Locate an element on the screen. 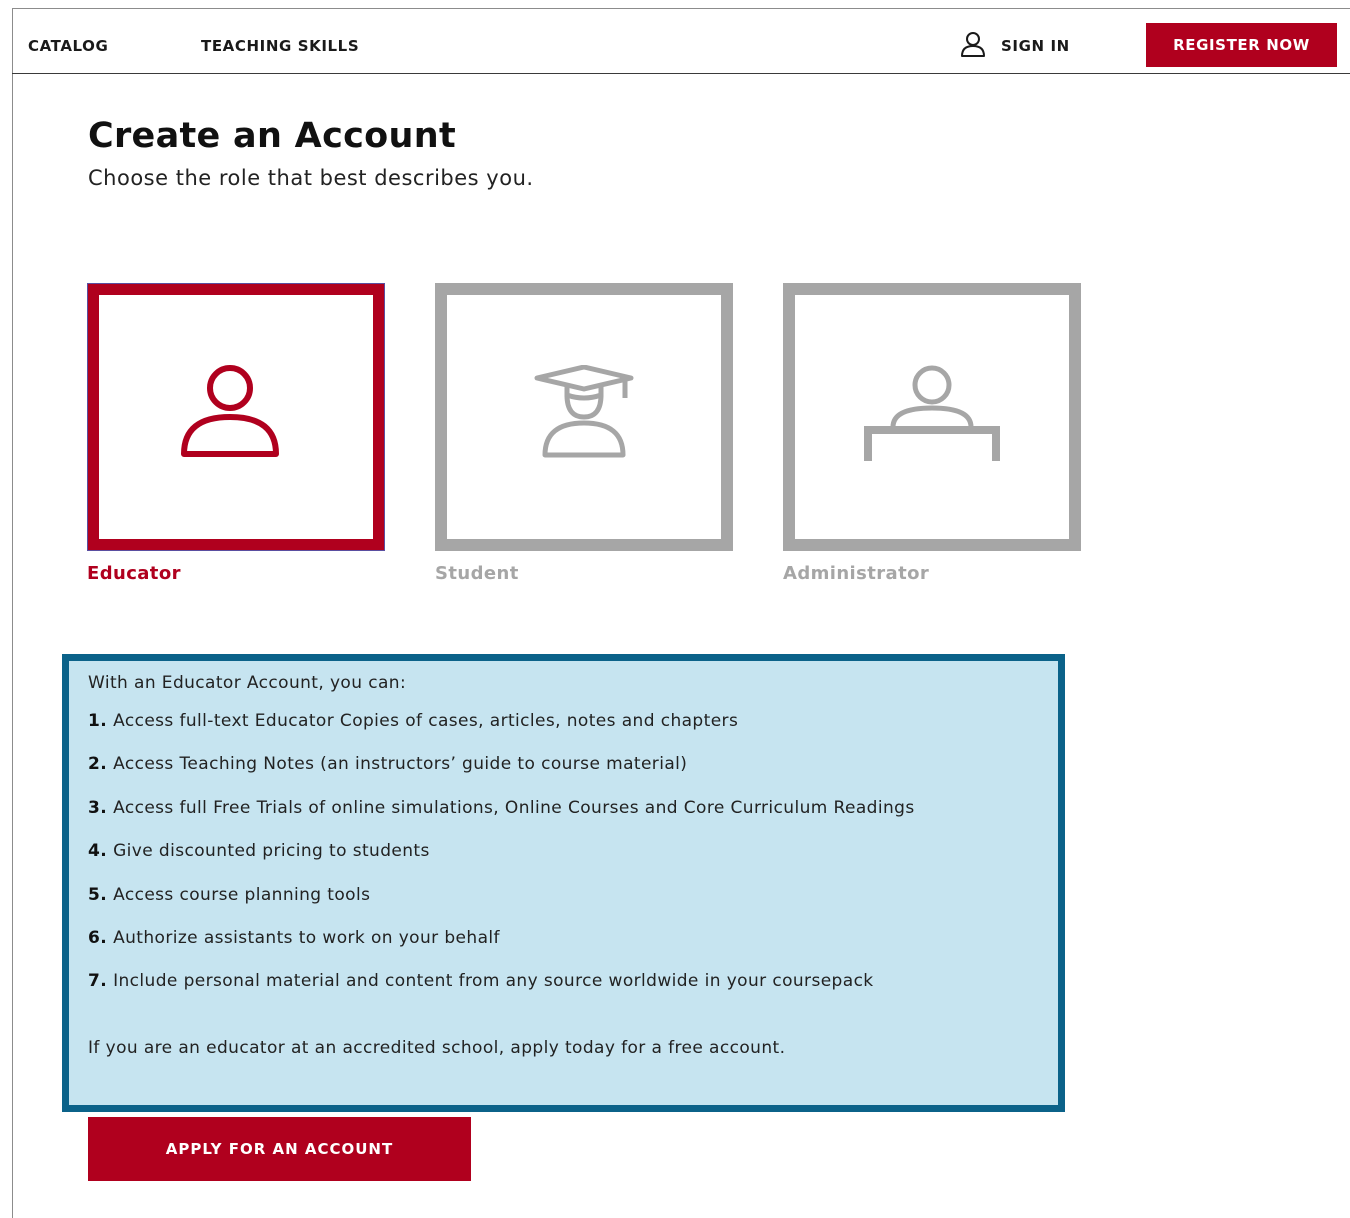 This screenshot has height=1218, width=1350. list-item-number: 1. is located at coordinates (98, 721).